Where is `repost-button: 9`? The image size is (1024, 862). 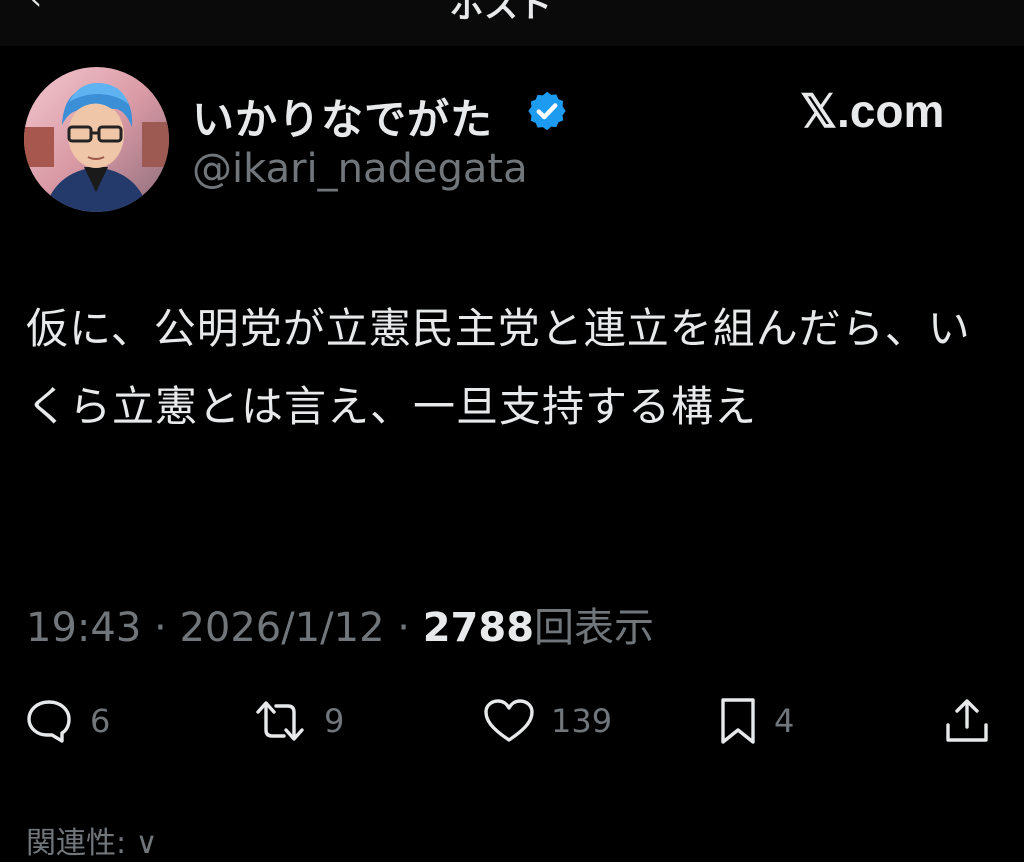 repost-button: 9 is located at coordinates (298, 721).